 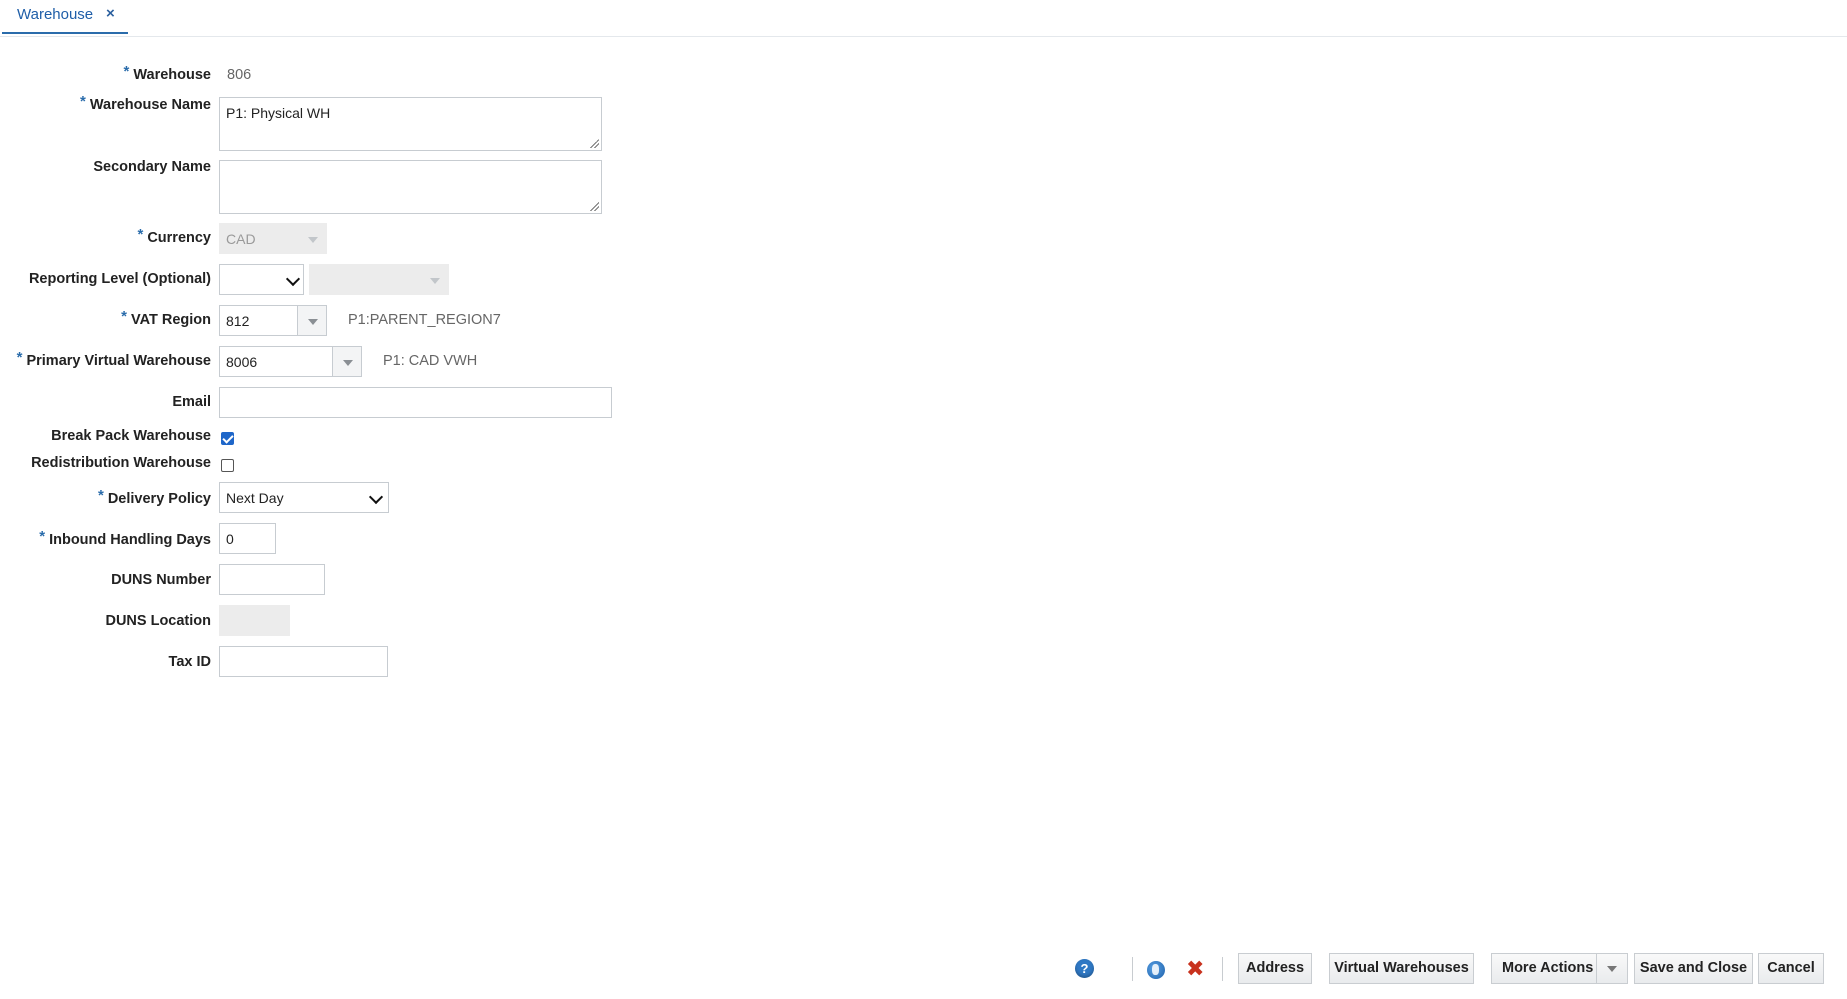 What do you see at coordinates (191, 402) in the screenshot?
I see `email-label: Email` at bounding box center [191, 402].